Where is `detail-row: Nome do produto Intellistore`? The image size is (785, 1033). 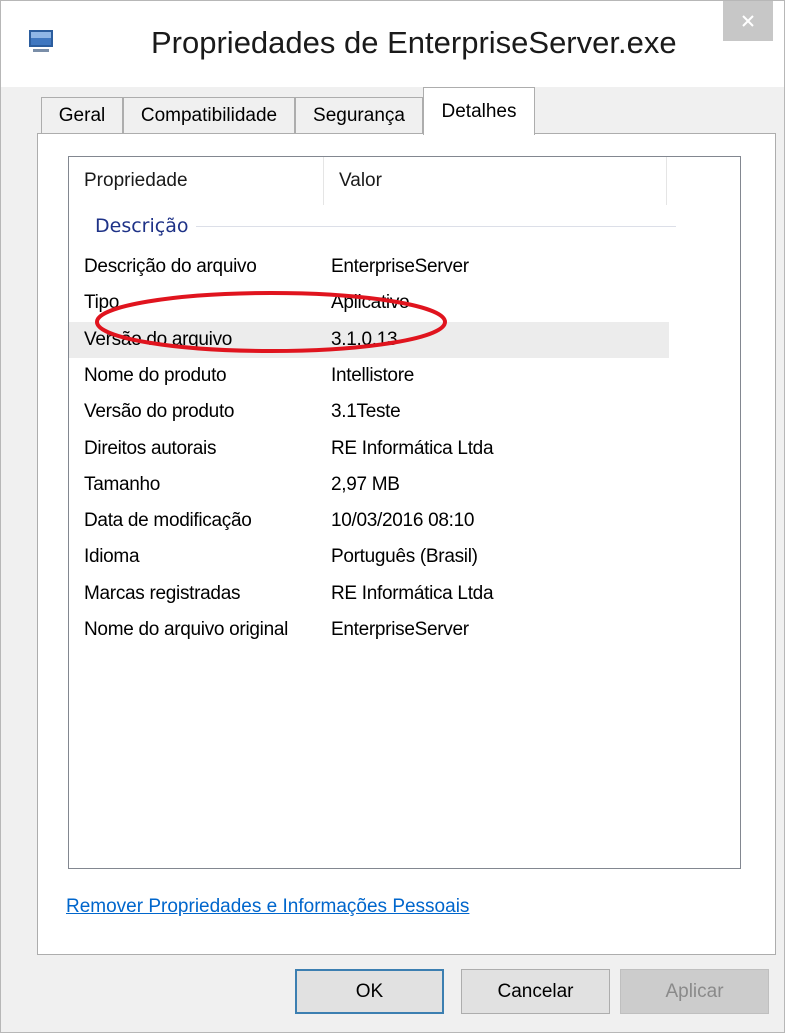
detail-row: Nome do produto Intellistore is located at coordinates (369, 376).